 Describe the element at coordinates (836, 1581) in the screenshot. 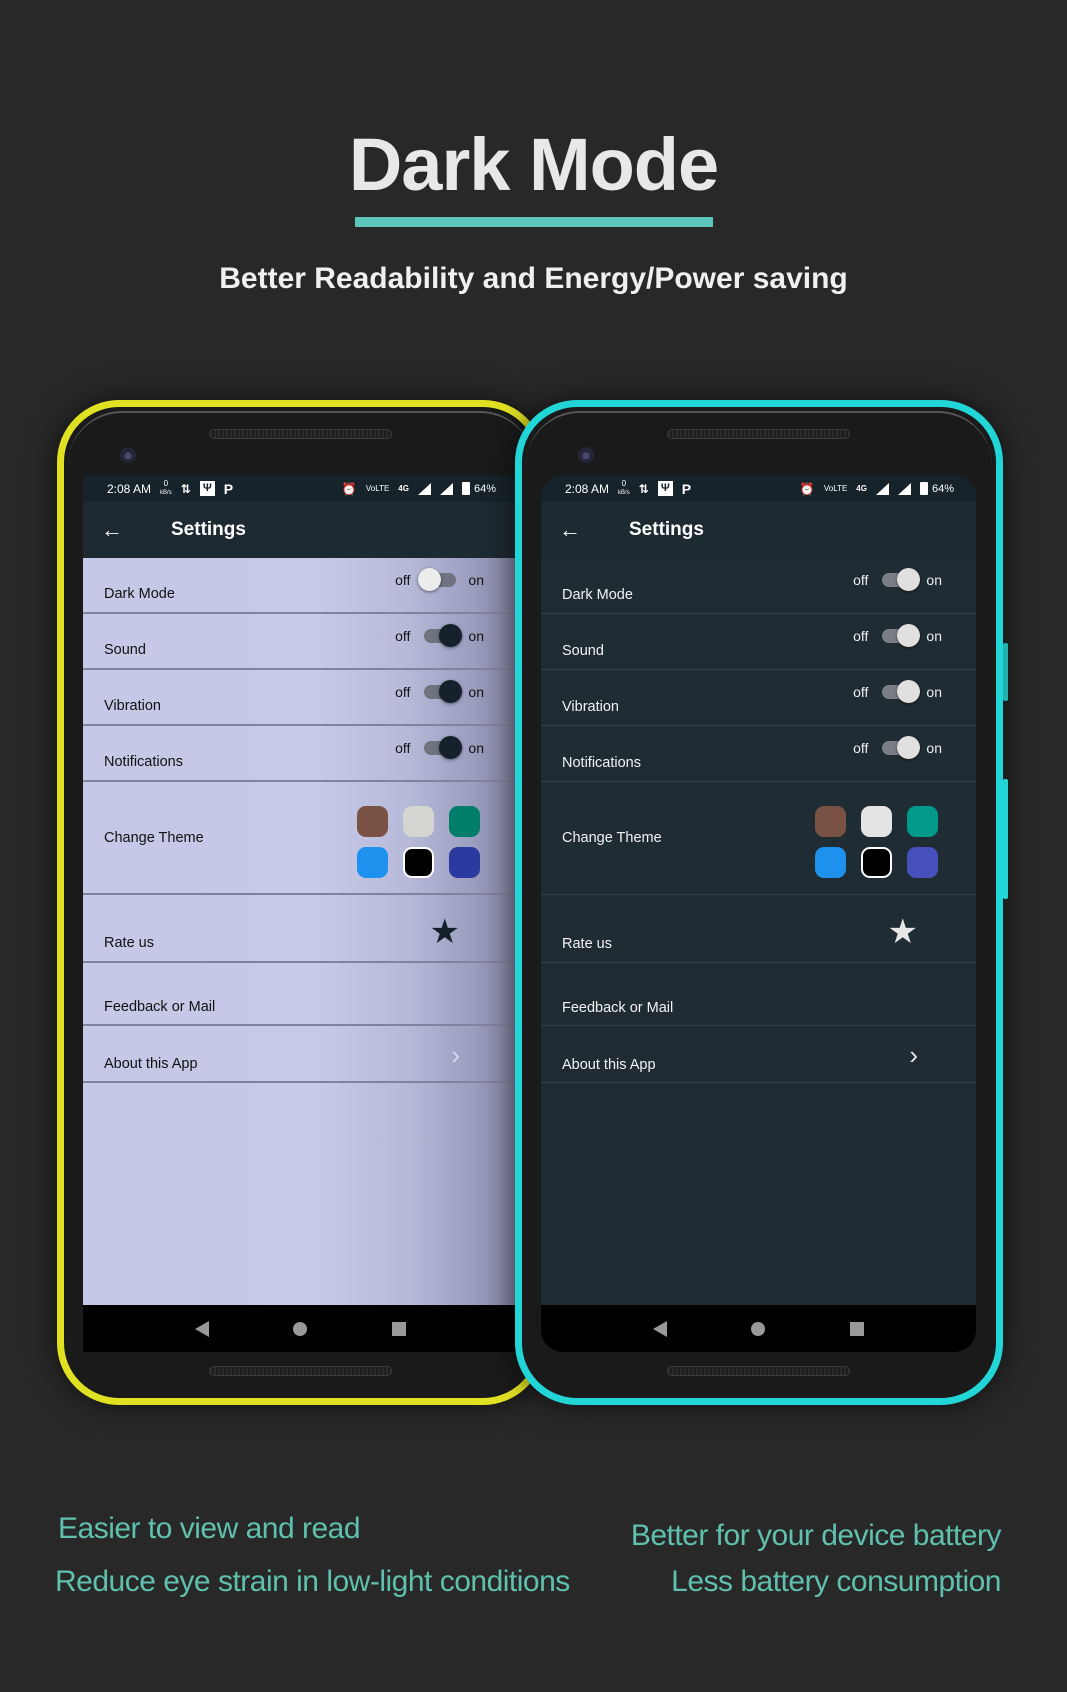

I see `benefit-less-consumption: Less battery consumption` at that location.